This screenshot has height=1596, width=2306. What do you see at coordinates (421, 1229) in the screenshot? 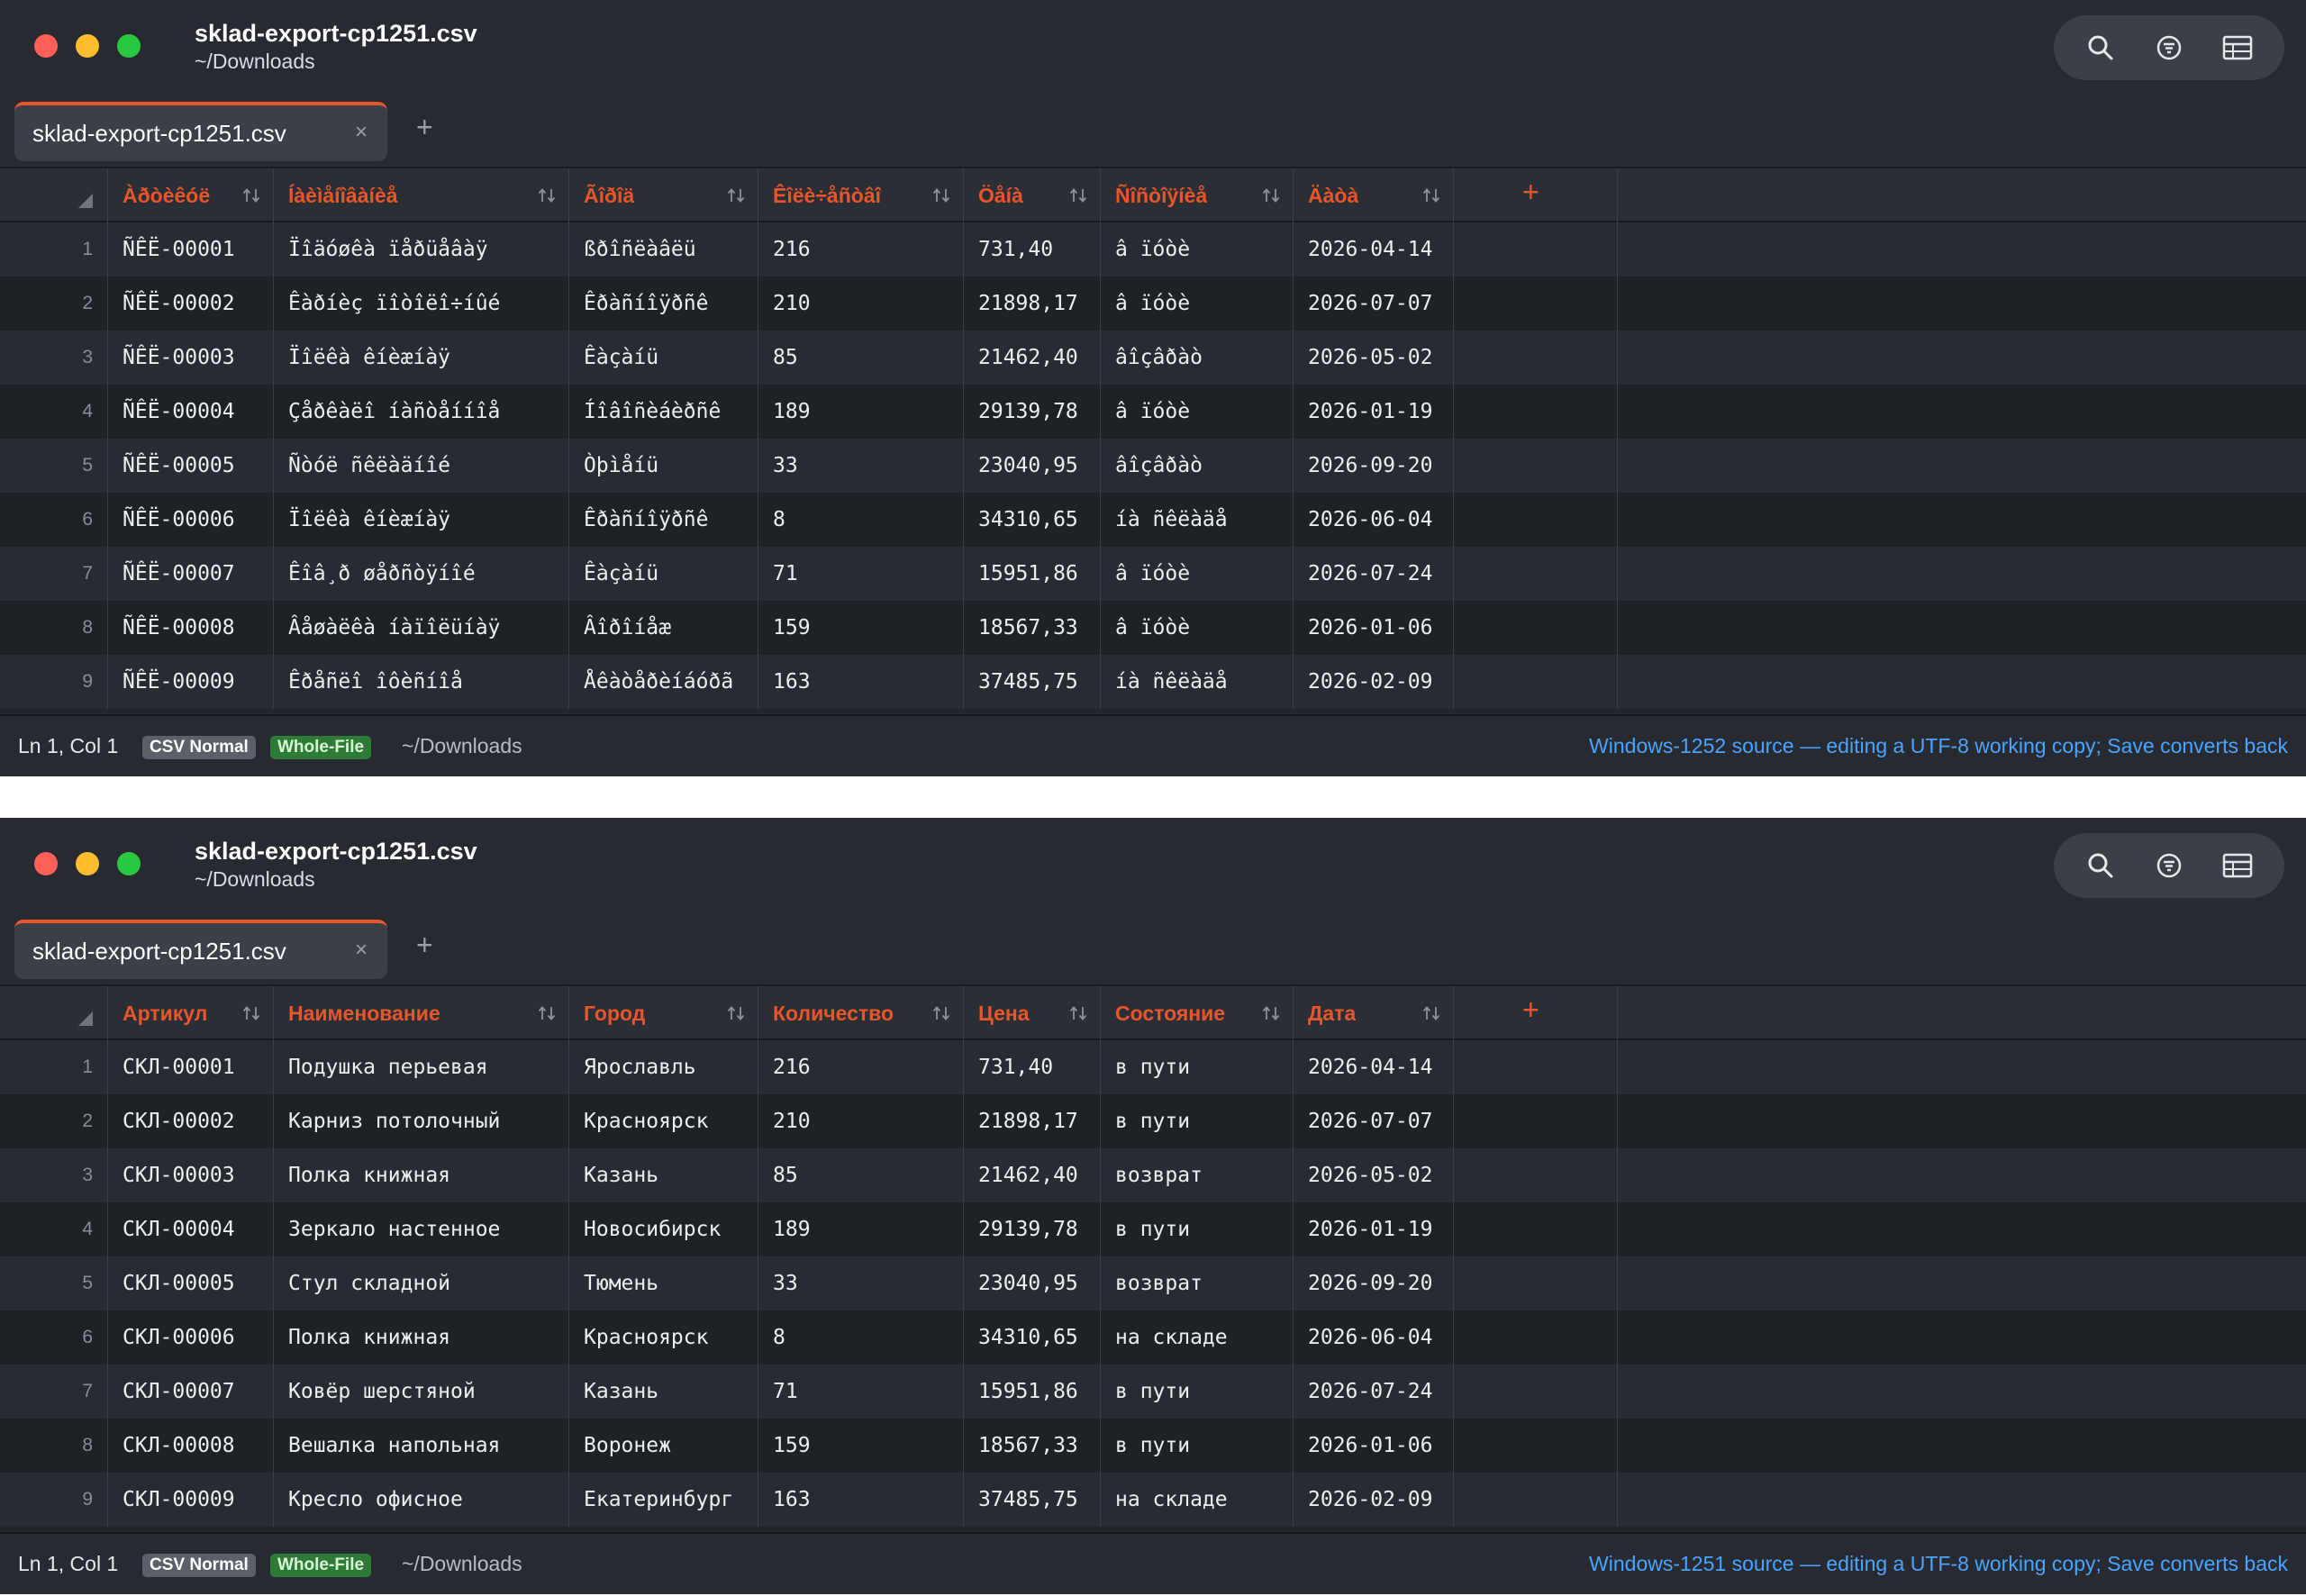
I see `cell-name: Зеркало настенное` at bounding box center [421, 1229].